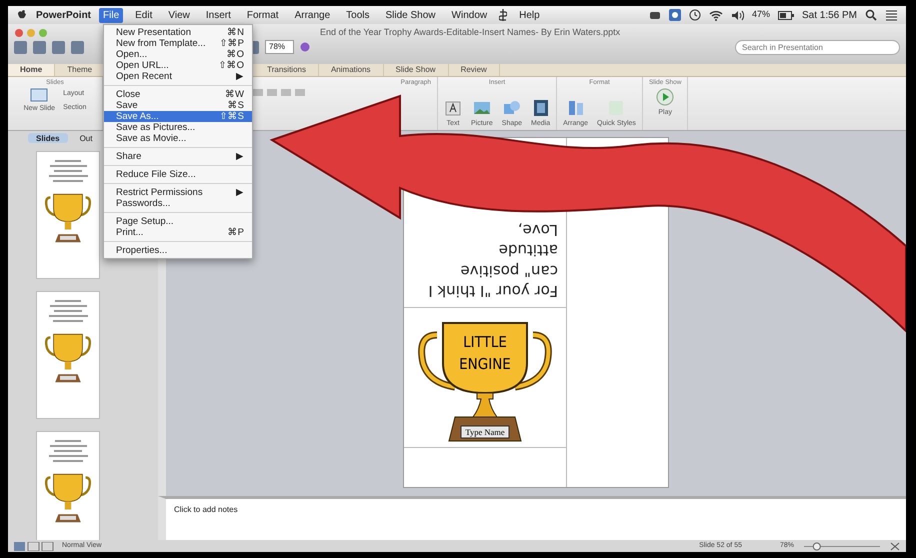 The image size is (916, 558). What do you see at coordinates (474, 70) in the screenshot?
I see `ribbon-tab: Review` at bounding box center [474, 70].